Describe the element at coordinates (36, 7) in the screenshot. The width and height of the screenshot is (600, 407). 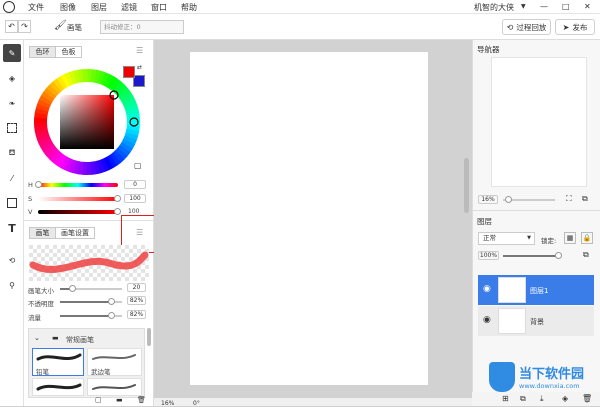
I see `menu-file: 文件` at that location.